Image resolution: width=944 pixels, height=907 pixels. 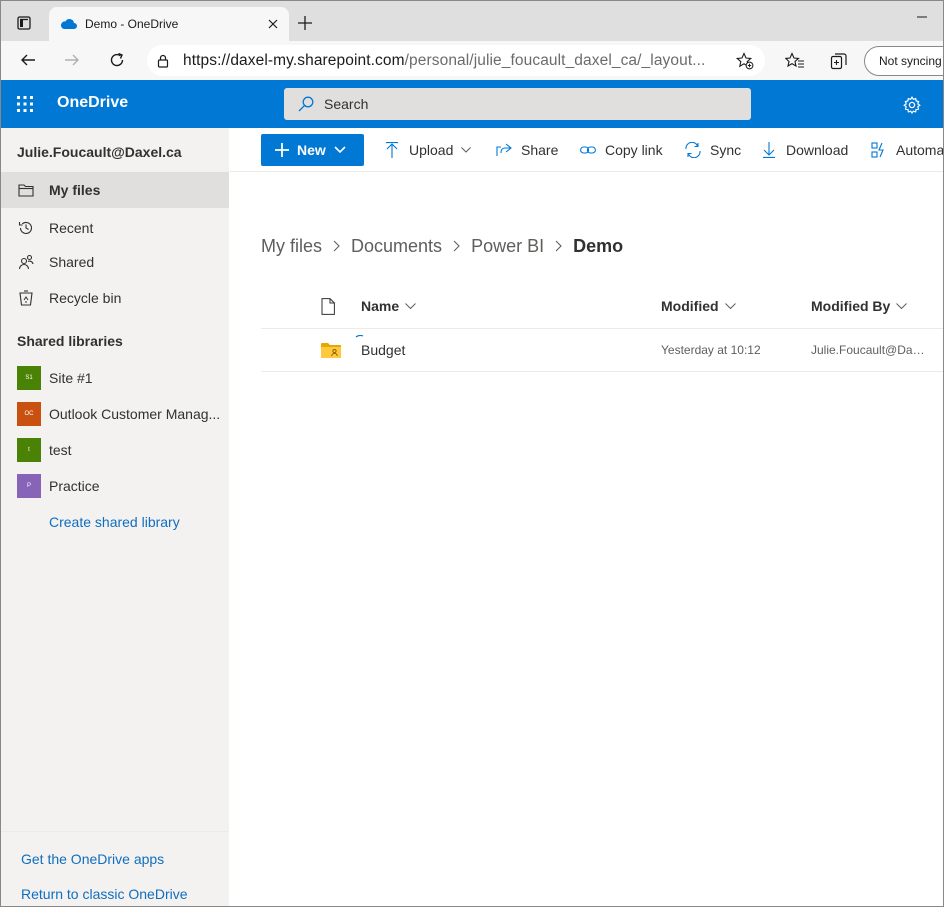 I want to click on return-classic-link: Return to classic OneDrive, so click(x=104, y=894).